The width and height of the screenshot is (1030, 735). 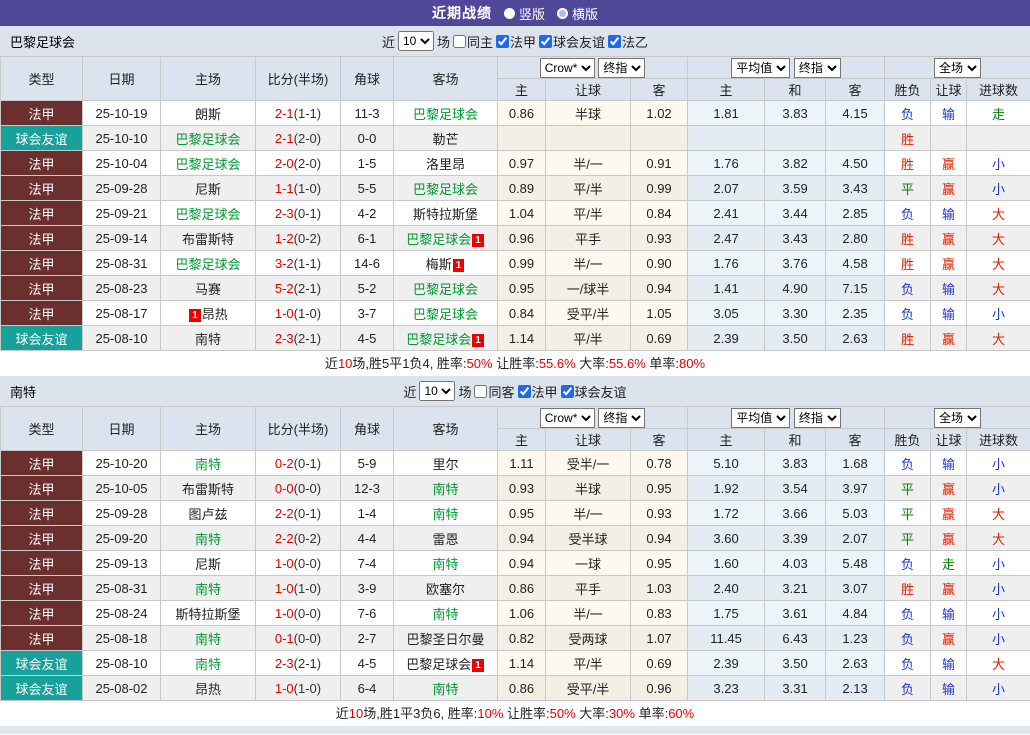 What do you see at coordinates (521, 89) in the screenshot?
I see `col-header-hdc-home: 主` at bounding box center [521, 89].